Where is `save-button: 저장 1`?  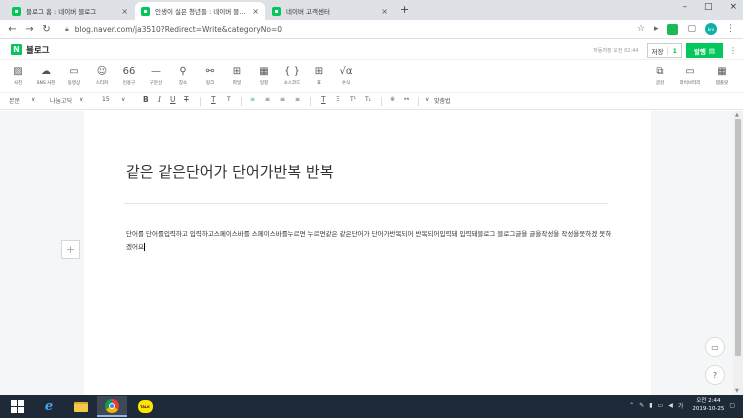
save-button: 저장 1 is located at coordinates (664, 50).